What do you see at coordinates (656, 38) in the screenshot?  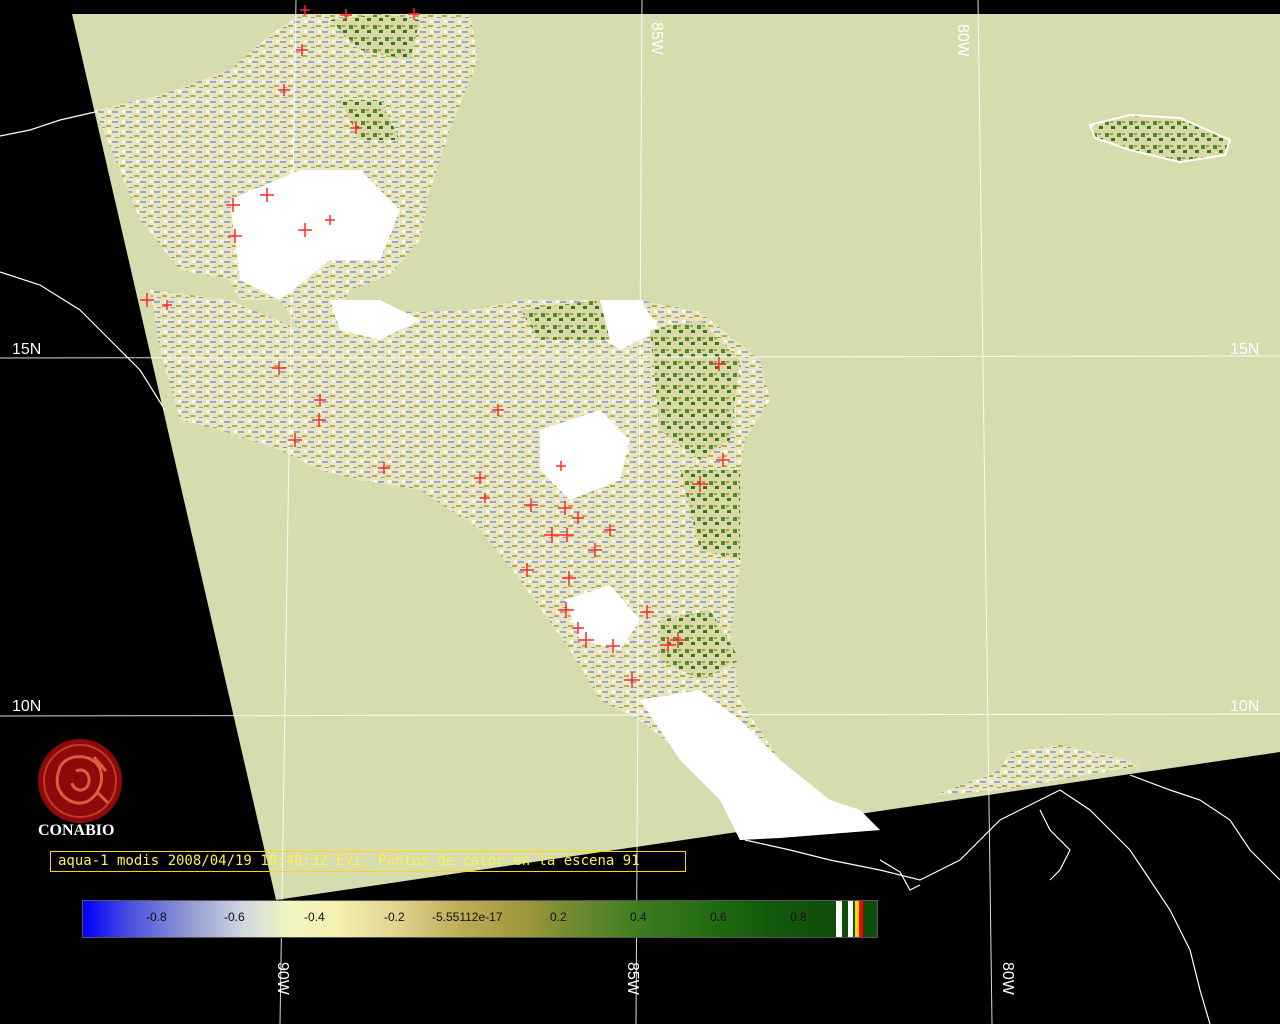 I see `lon-label-85w-top: 85W` at bounding box center [656, 38].